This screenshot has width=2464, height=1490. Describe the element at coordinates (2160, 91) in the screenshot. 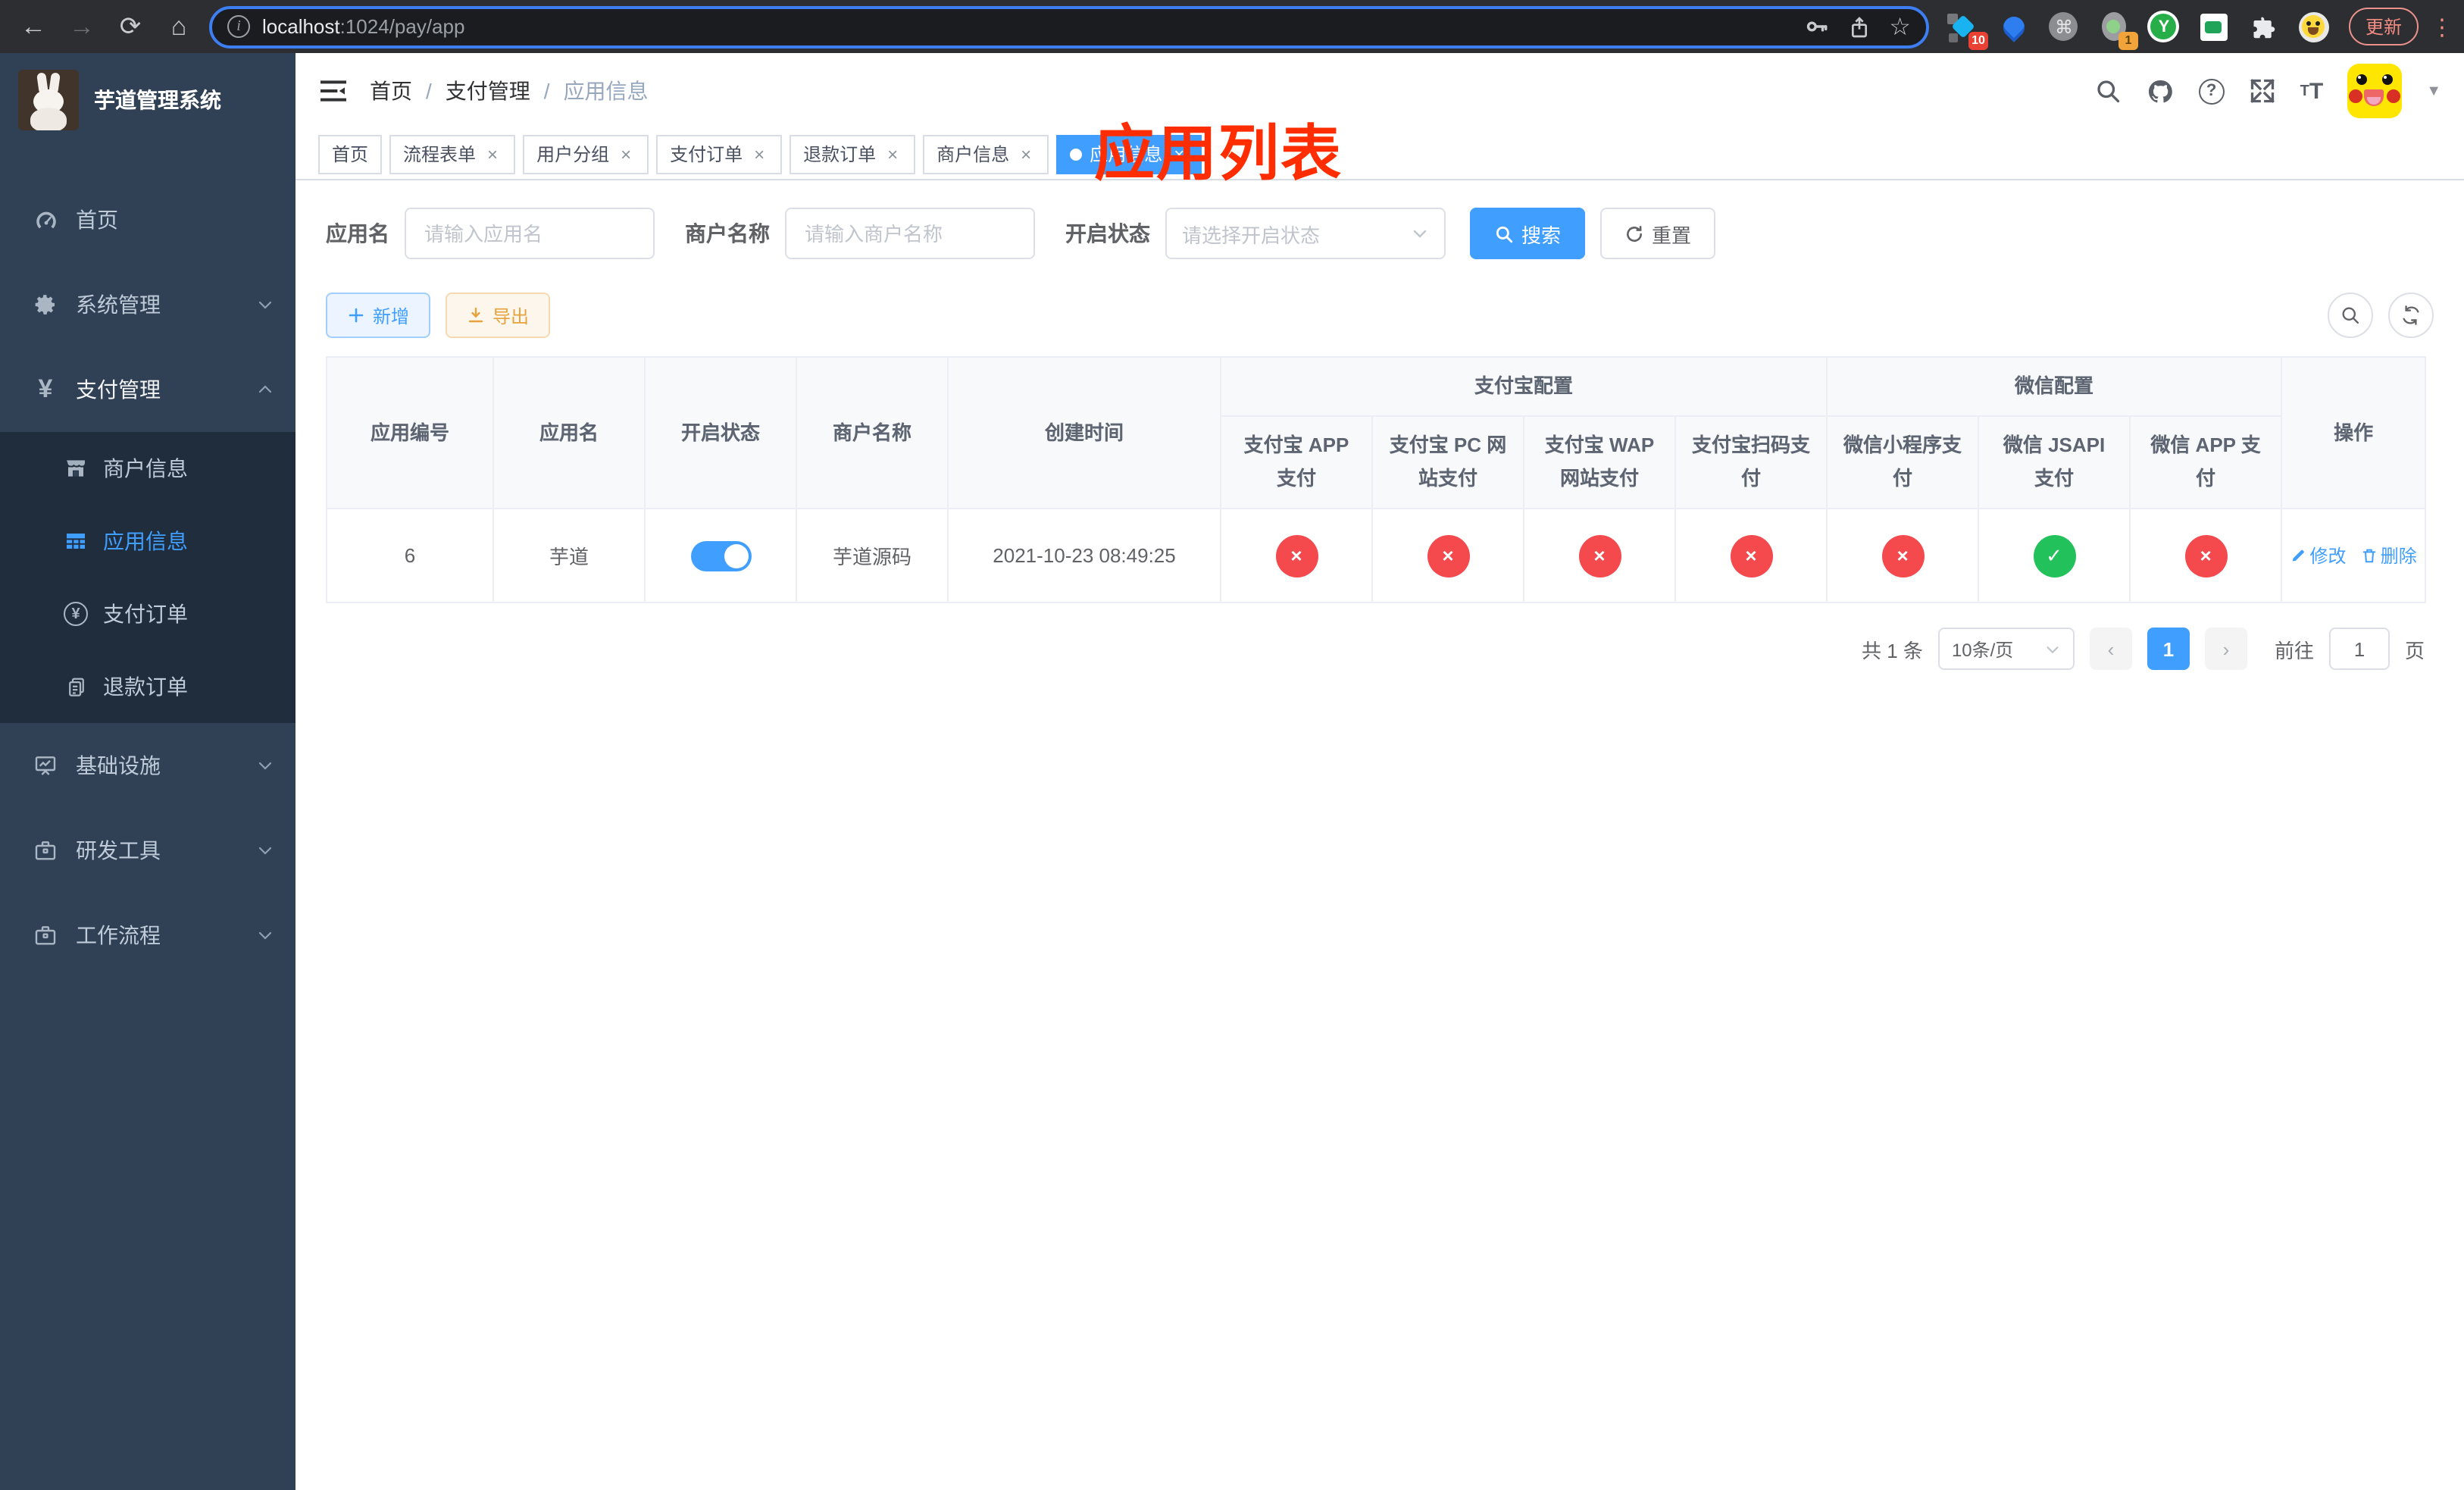

I see `github-icon` at that location.